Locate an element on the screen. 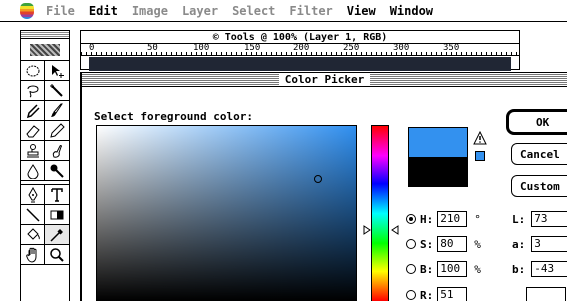  slider-arrow-left-icon is located at coordinates (395, 230).